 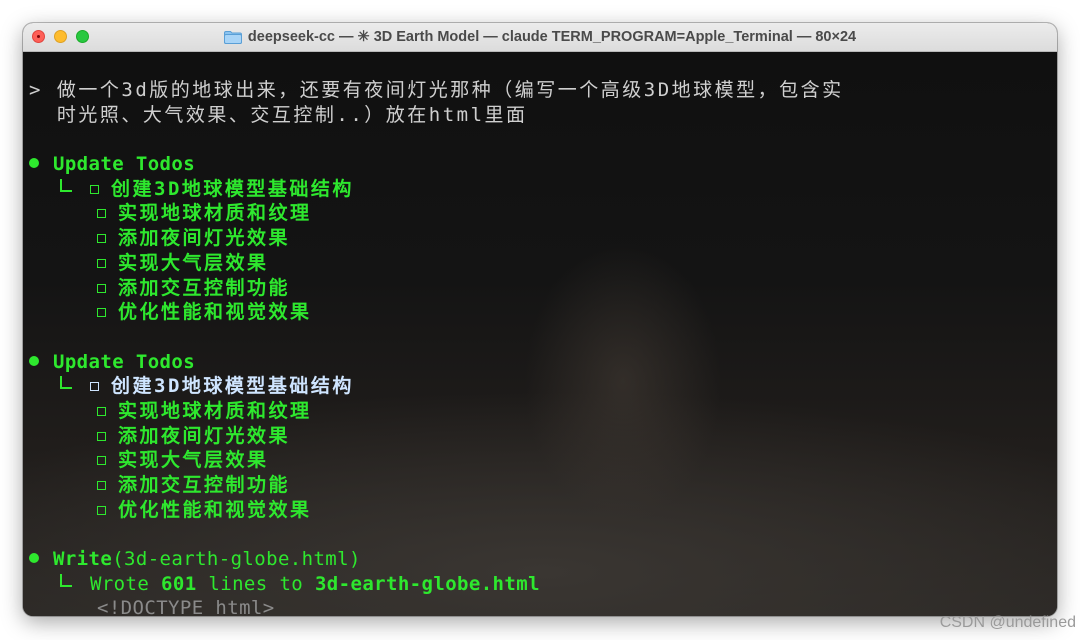 What do you see at coordinates (36, 90) in the screenshot?
I see `prompt-marker: >` at bounding box center [36, 90].